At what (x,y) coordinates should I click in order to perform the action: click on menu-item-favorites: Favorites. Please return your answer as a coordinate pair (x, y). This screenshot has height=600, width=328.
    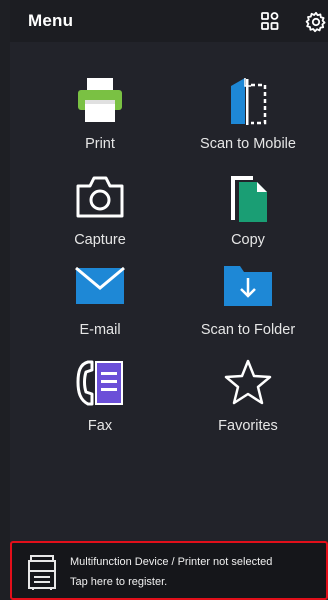
    Looking at the image, I should click on (248, 402).